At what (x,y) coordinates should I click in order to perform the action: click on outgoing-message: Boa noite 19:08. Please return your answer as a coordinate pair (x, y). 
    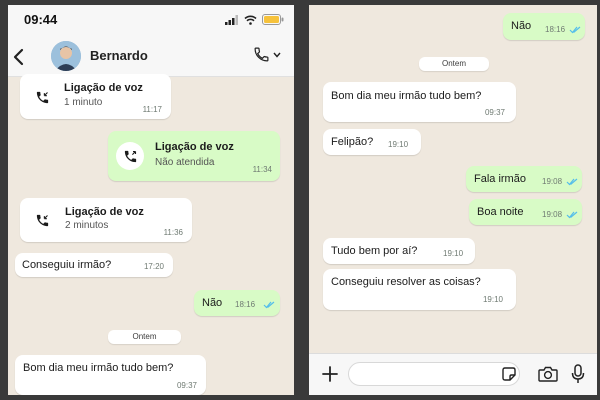
    Looking at the image, I should click on (525, 212).